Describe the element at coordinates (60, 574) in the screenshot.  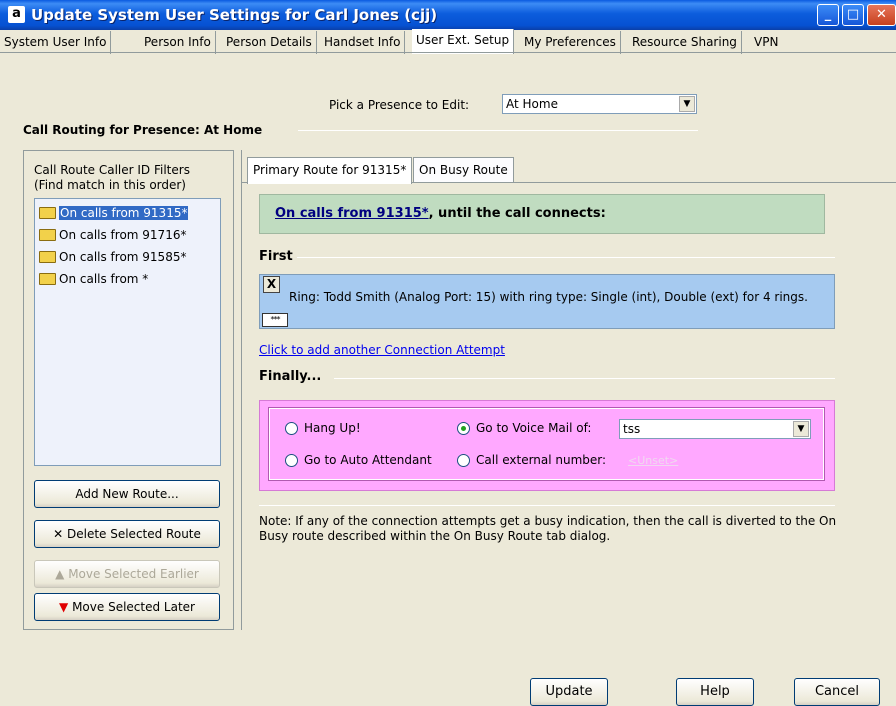
I see `triangle-up-icon: ▲` at that location.